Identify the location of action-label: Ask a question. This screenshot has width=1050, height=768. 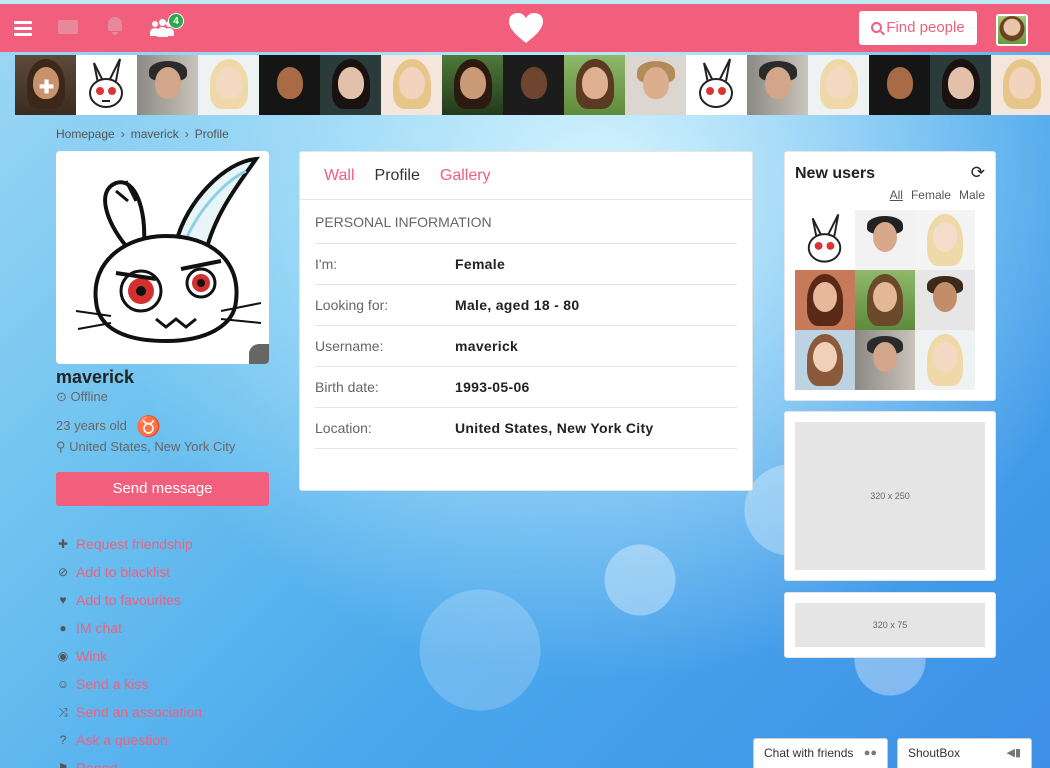
(122, 740).